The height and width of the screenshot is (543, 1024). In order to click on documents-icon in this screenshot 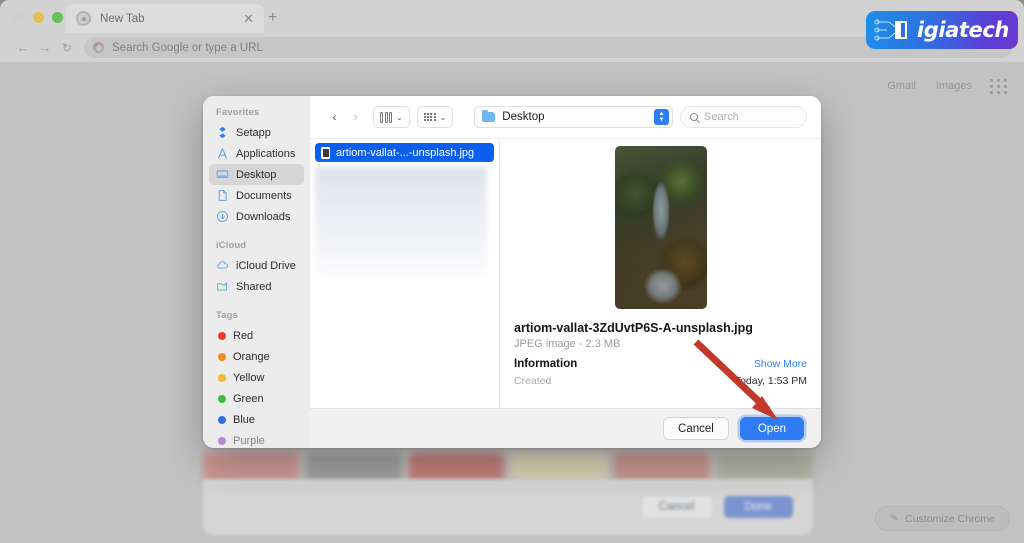, I will do `click(222, 195)`.